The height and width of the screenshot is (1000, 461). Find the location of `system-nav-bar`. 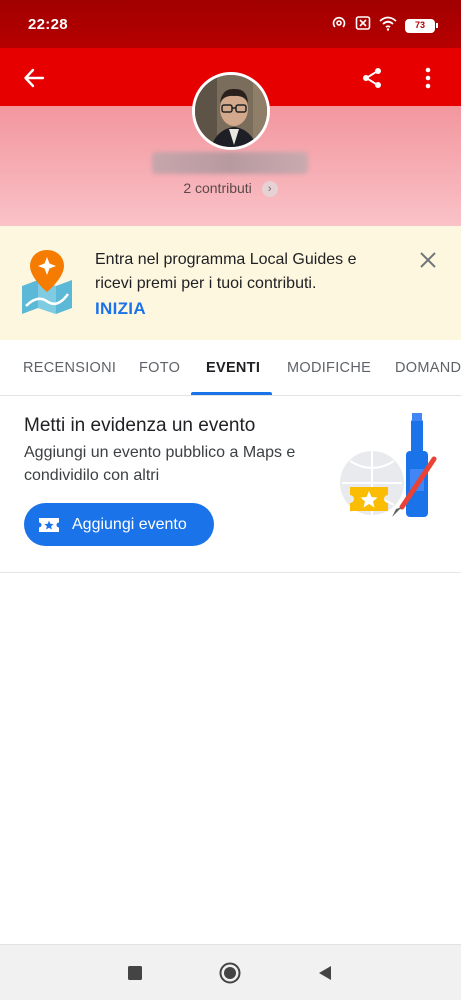

system-nav-bar is located at coordinates (230, 972).